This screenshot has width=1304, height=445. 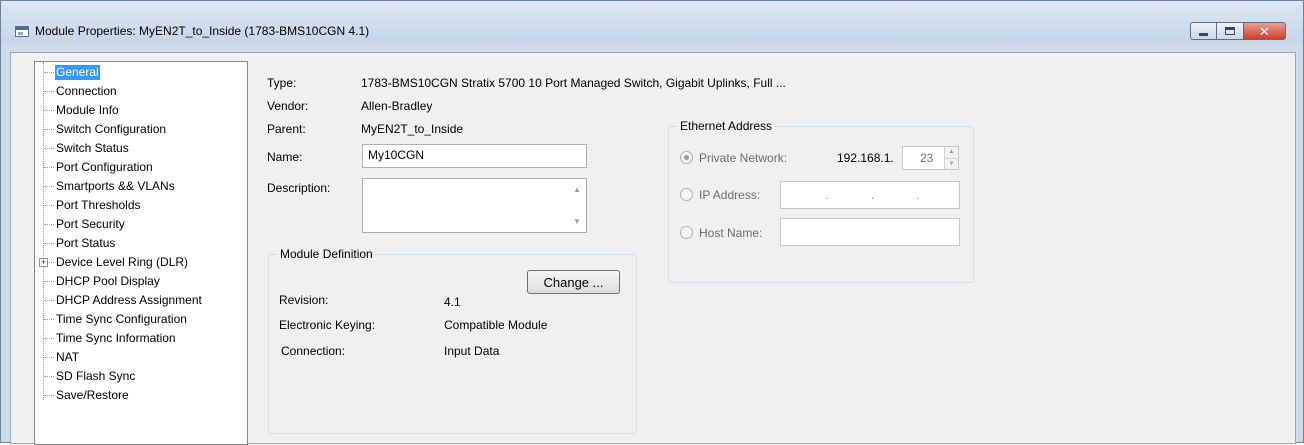 What do you see at coordinates (90, 224) in the screenshot?
I see `tree-item-label: Port Security` at bounding box center [90, 224].